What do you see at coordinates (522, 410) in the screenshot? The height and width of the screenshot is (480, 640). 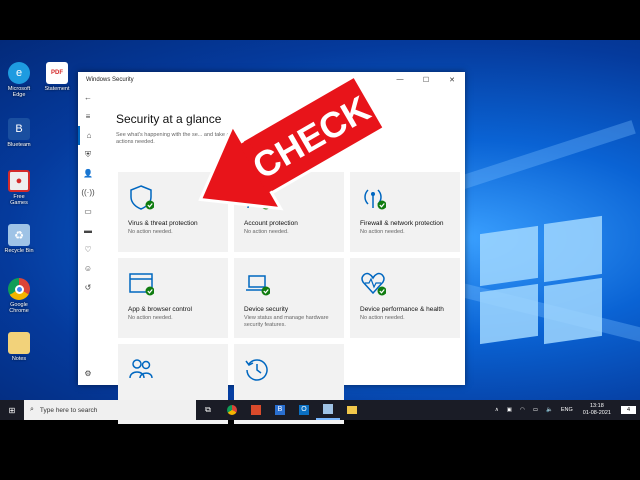 I see `wifi-icon: ◠` at bounding box center [522, 410].